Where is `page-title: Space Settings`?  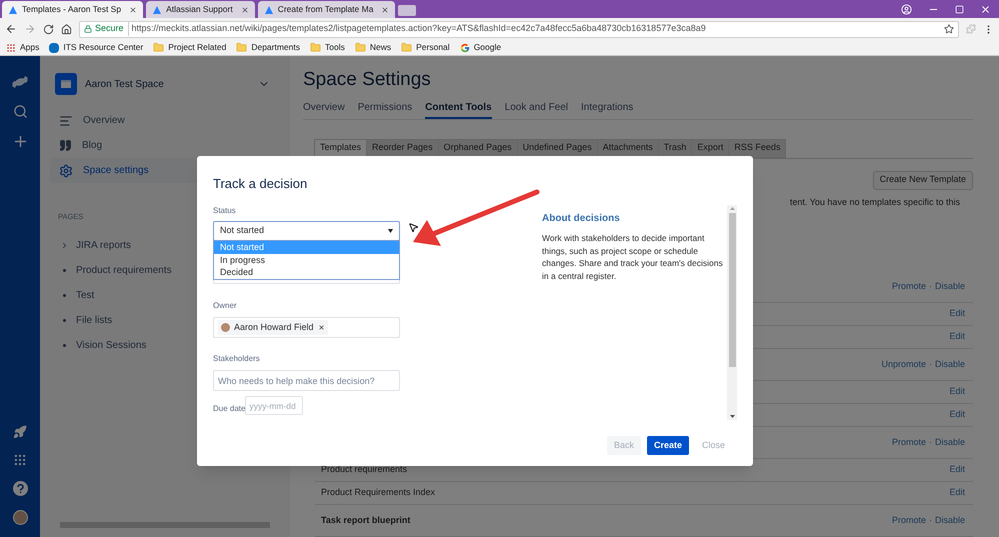
page-title: Space Settings is located at coordinates (367, 80).